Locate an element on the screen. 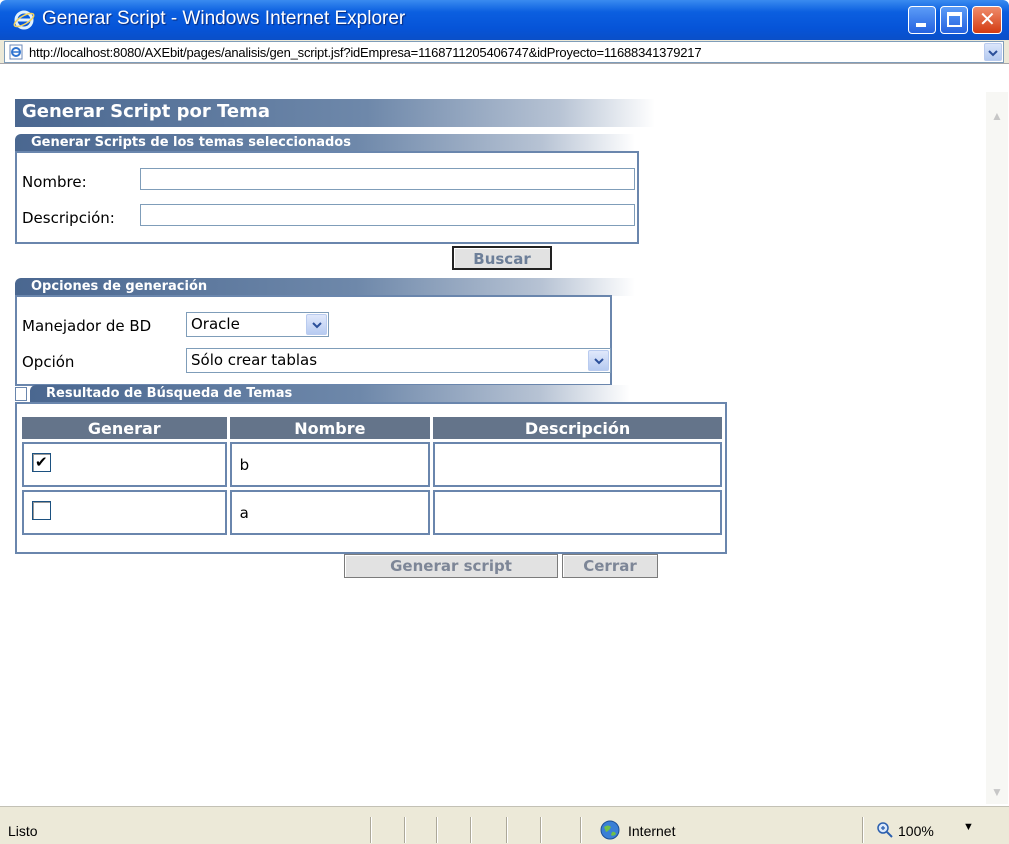  search-panel: Nombre: Descripción: is located at coordinates (327, 197).